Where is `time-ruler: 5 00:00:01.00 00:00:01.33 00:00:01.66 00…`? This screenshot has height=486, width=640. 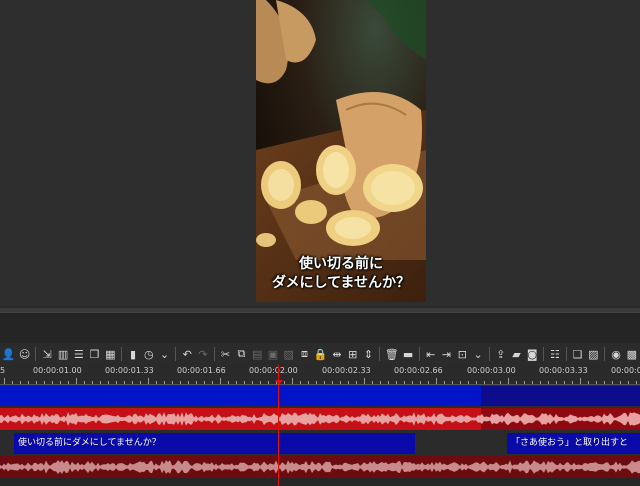
time-ruler: 5 00:00:01.00 00:00:01.33 00:00:01.66 00… is located at coordinates (320, 375).